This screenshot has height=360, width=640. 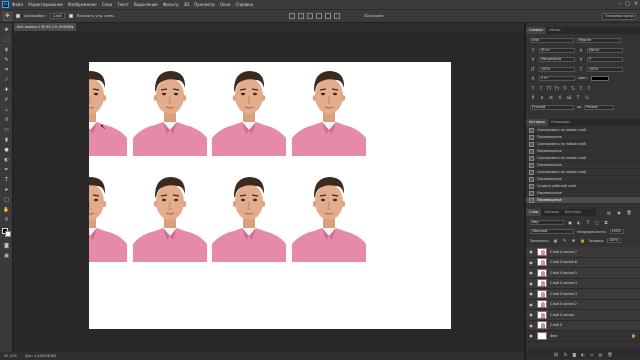 I want to click on tab-actions: Операции, so click(x=560, y=122).